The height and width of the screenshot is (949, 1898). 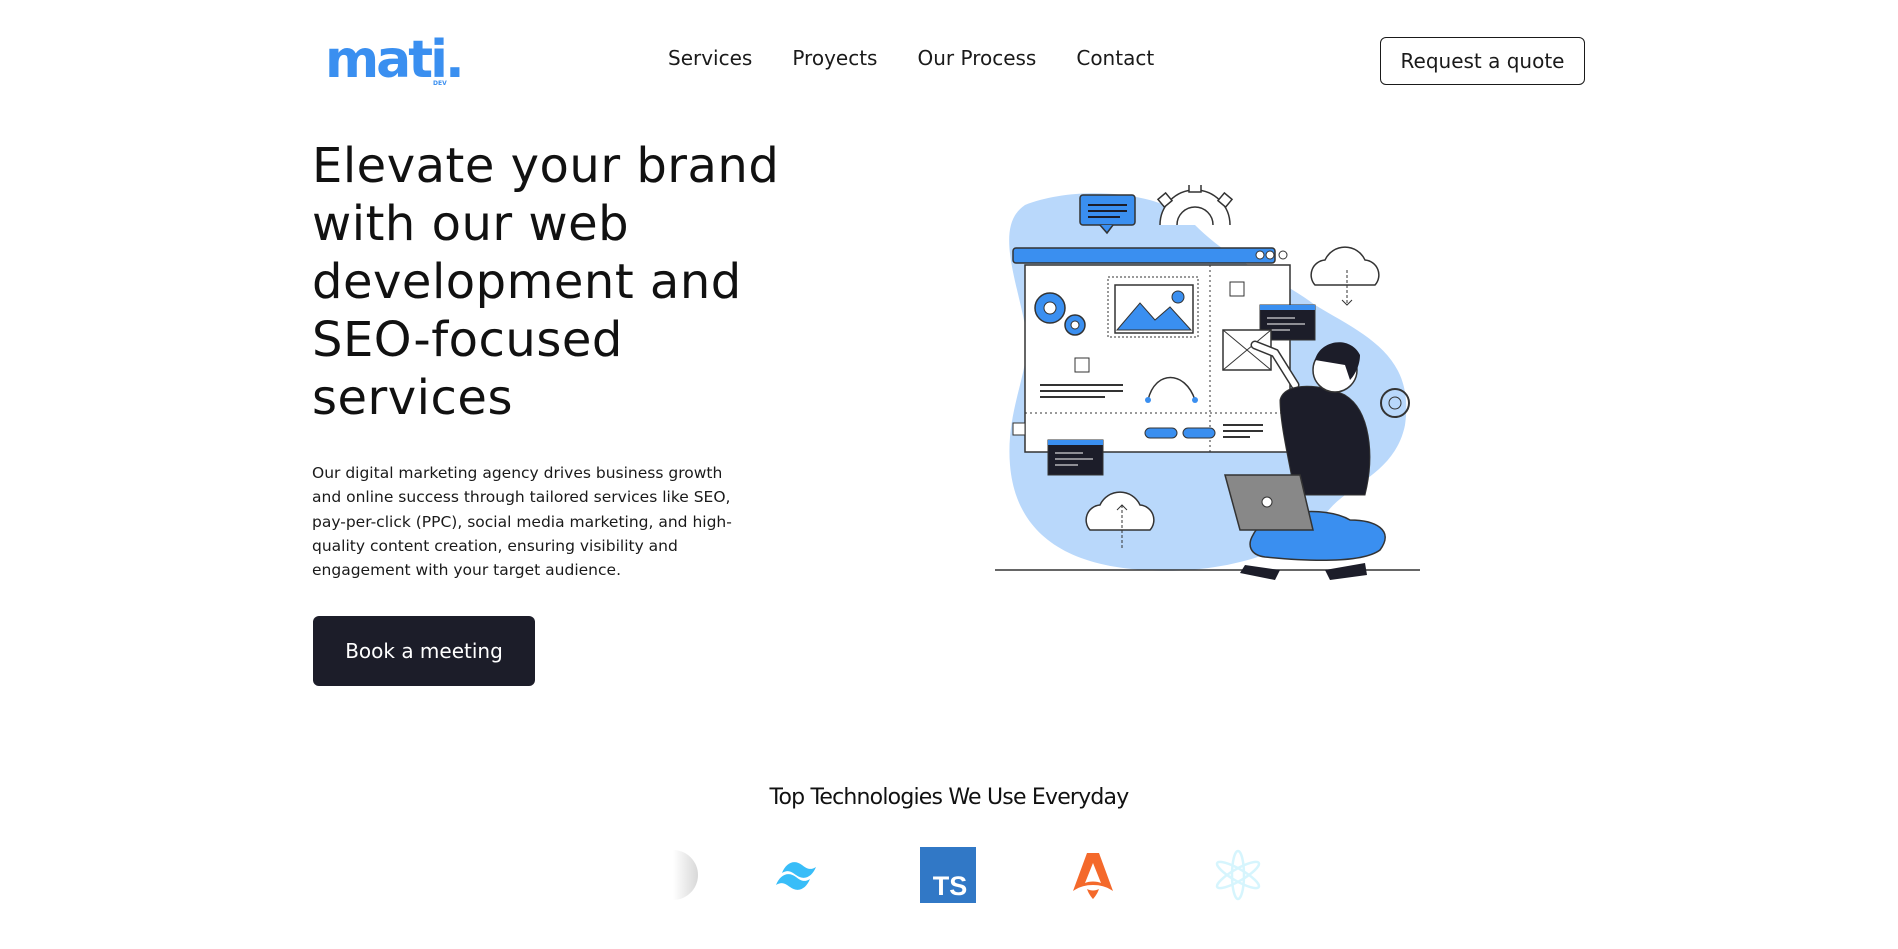 I want to click on main-nav: Services Proyects Our Process Contact, so click(x=911, y=58).